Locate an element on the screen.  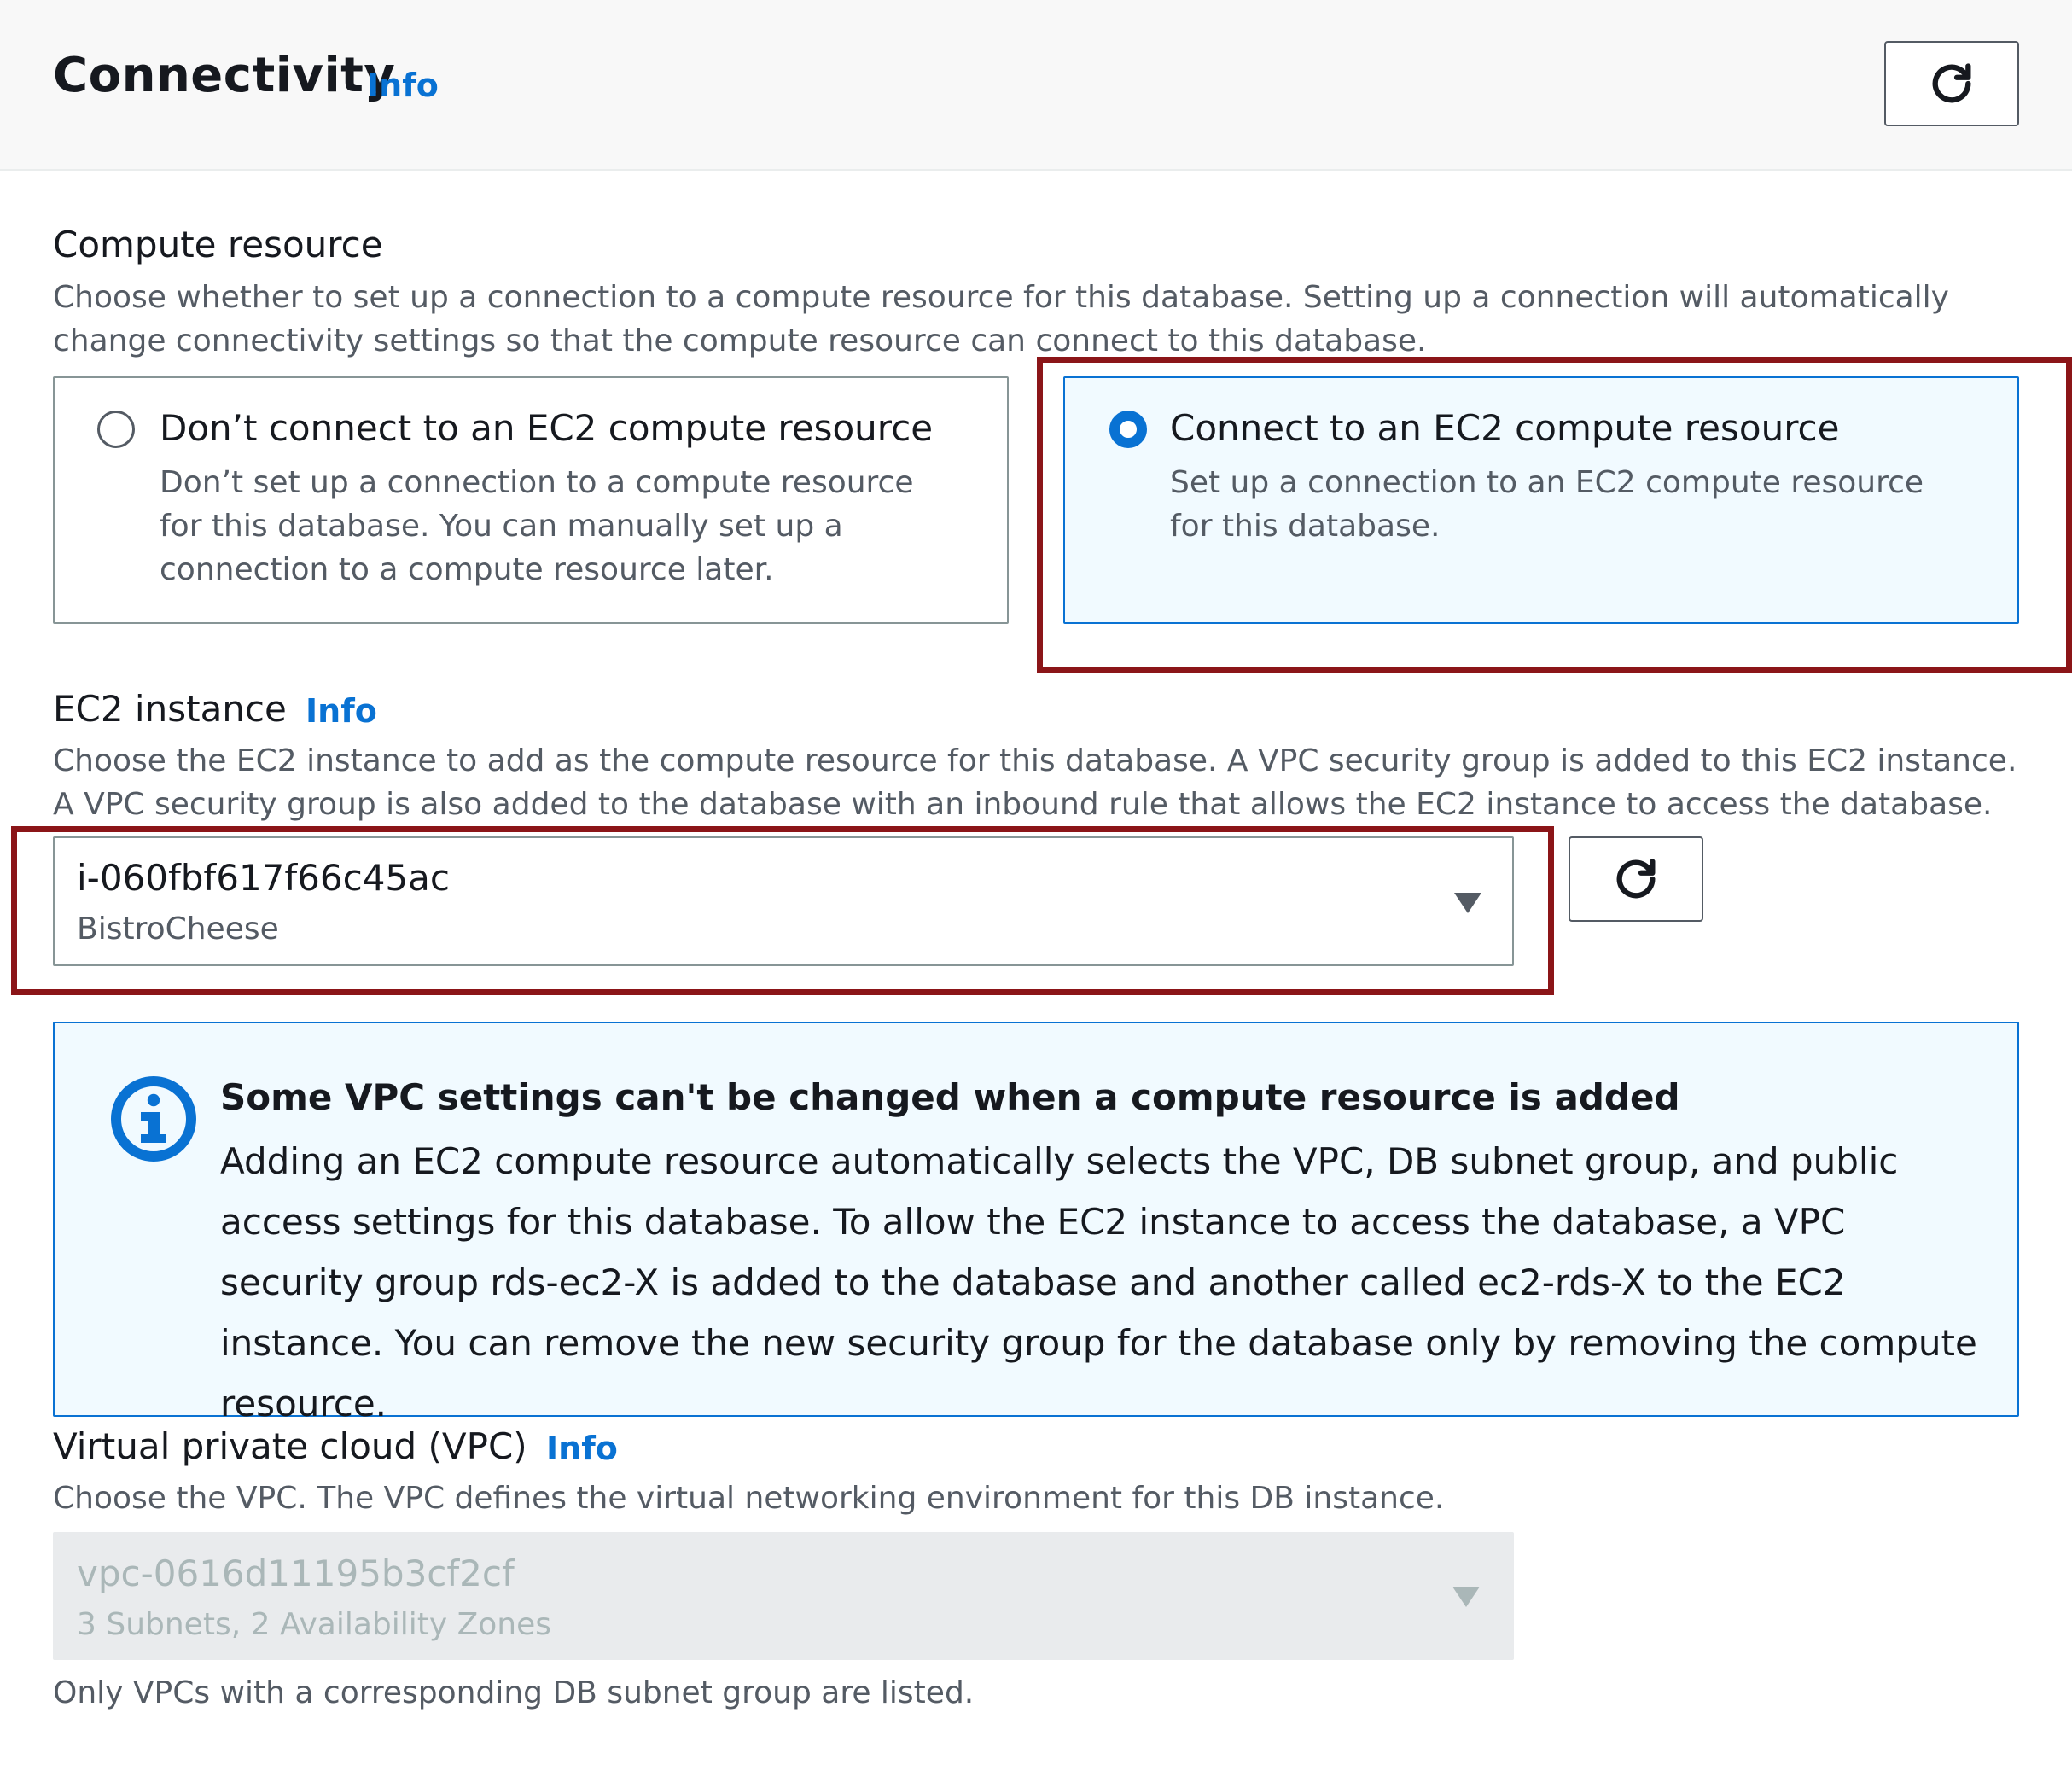
info-circle-icon is located at coordinates (153, 1119).